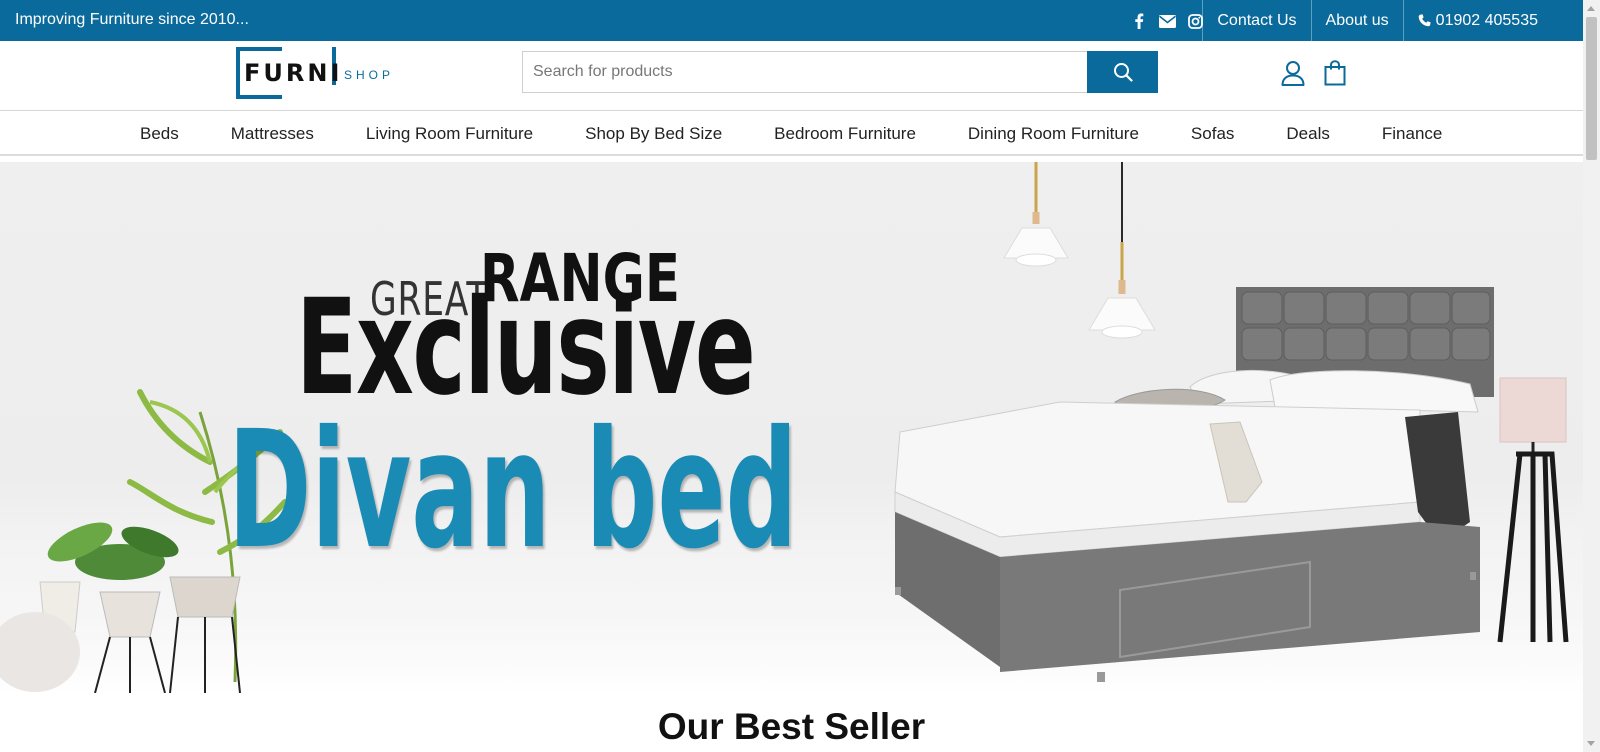 The width and height of the screenshot is (1600, 752). Describe the element at coordinates (791, 726) in the screenshot. I see `section-title: Our Best Seller` at that location.